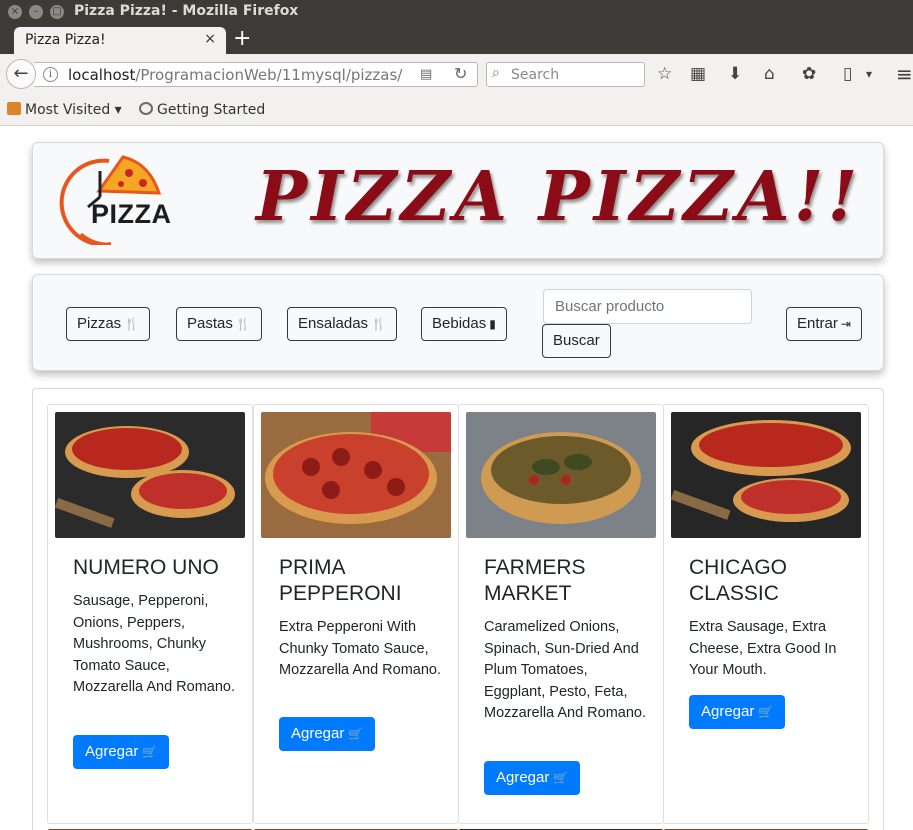  I want to click on reload-icon: ↻, so click(460, 73).